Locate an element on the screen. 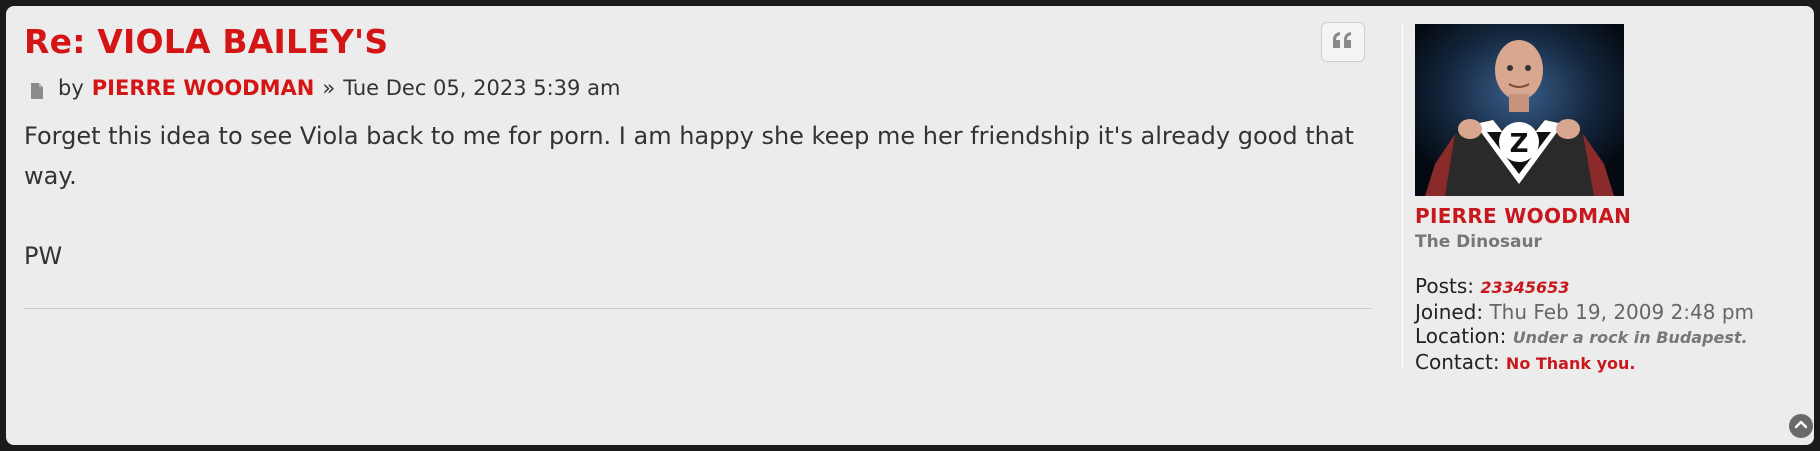 Image resolution: width=1820 pixels, height=451 pixels. post-date: Tue Dec 05, 2023 5:39 am is located at coordinates (482, 88).